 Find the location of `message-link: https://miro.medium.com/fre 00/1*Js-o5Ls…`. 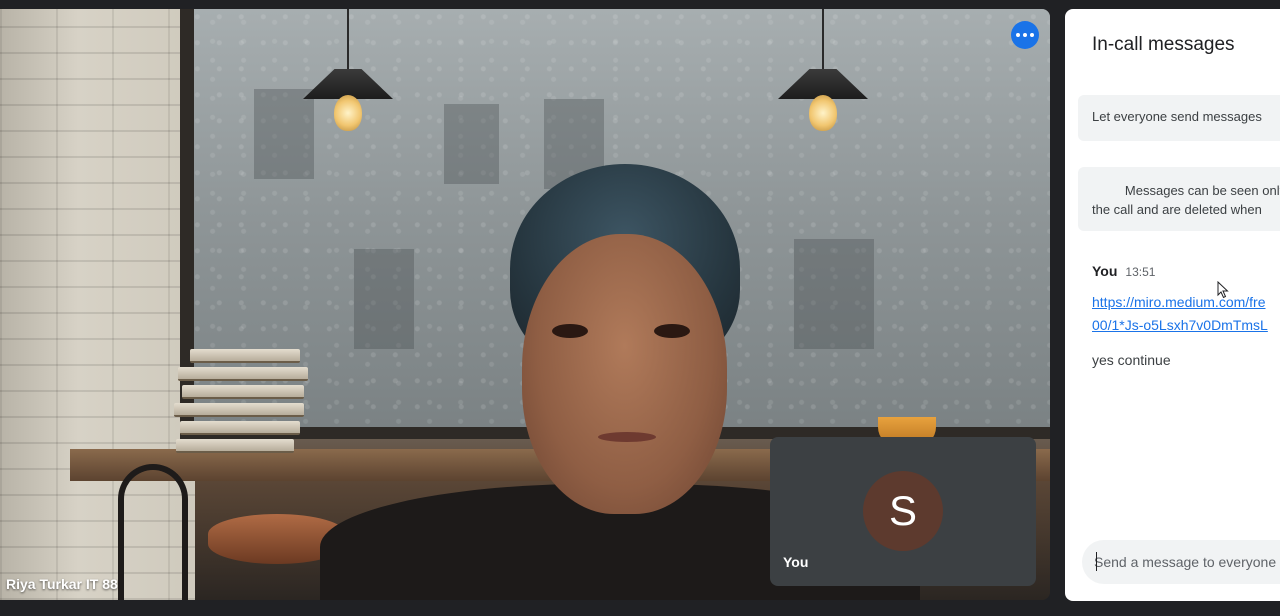

message-link: https://miro.medium.com/fre 00/1*Js-o5Ls… is located at coordinates (1186, 314).